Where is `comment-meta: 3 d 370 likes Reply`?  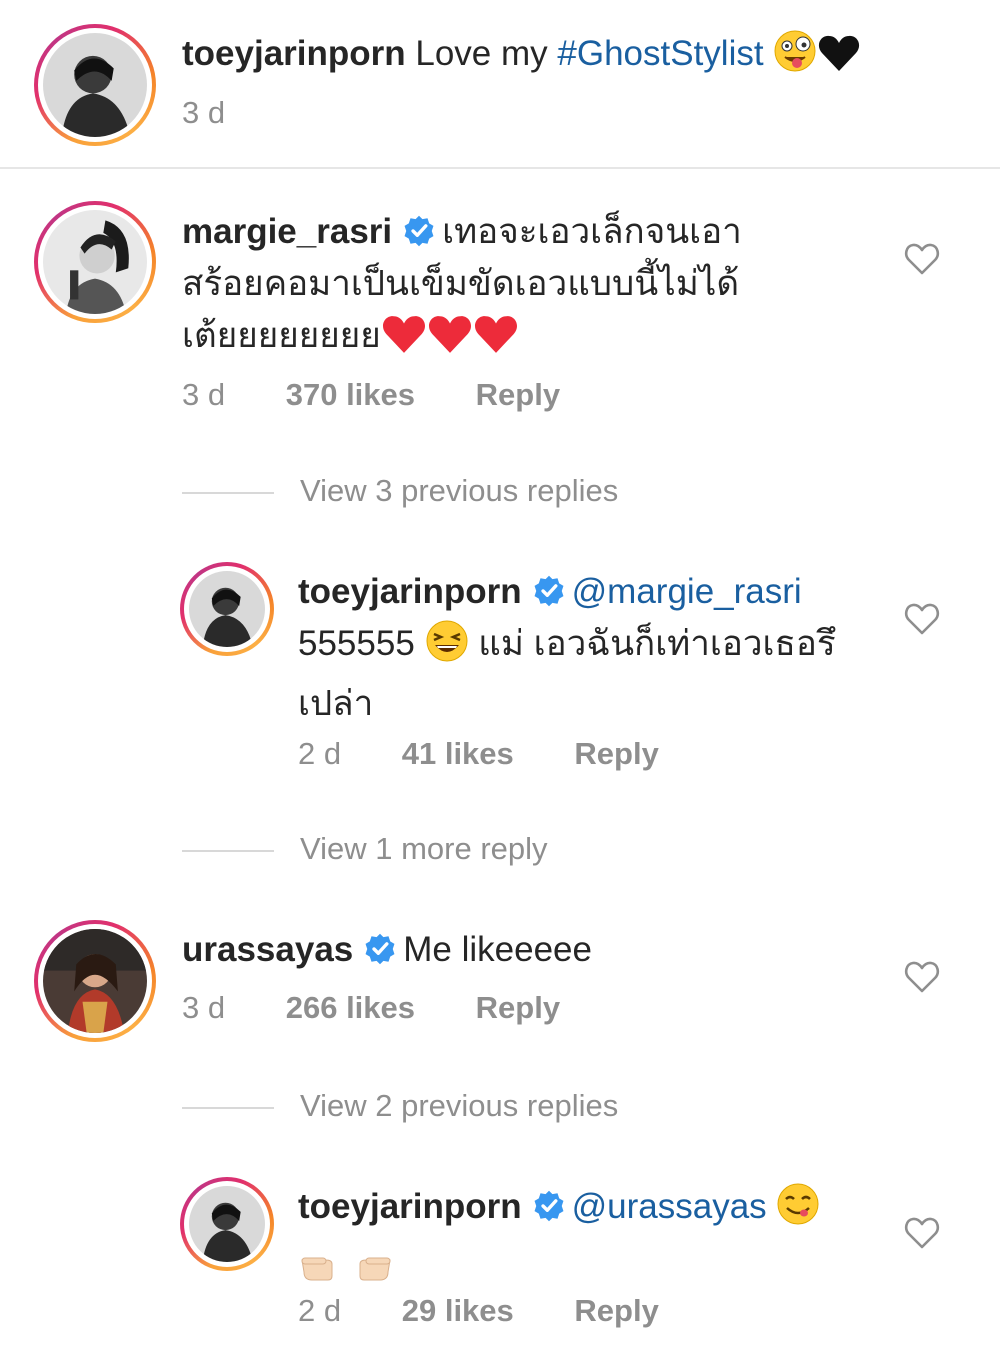 comment-meta: 3 d 370 likes Reply is located at coordinates (371, 395).